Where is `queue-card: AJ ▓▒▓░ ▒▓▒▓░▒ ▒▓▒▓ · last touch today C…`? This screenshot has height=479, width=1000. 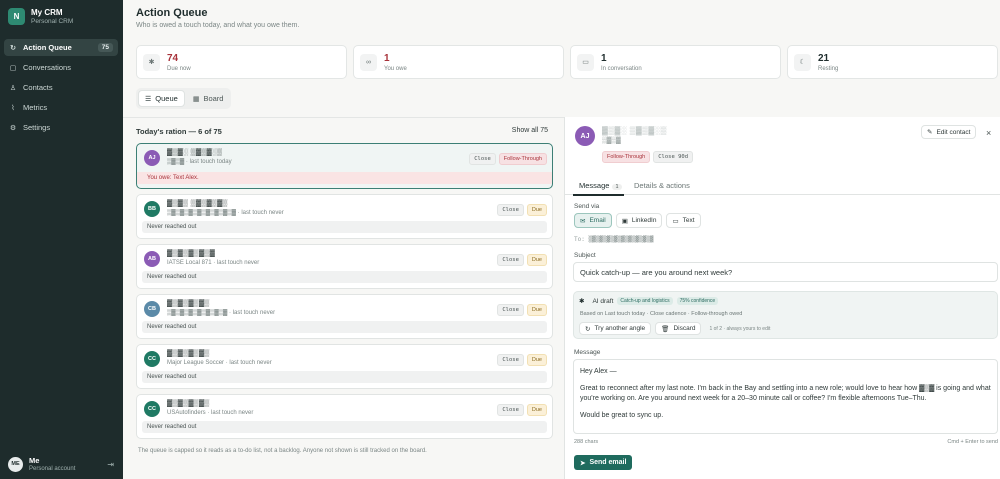
queue-card: AJ ▓▒▓░ ▒▓▒▓░▒ ▒▓▒▓ · last touch today C… is located at coordinates (344, 166).